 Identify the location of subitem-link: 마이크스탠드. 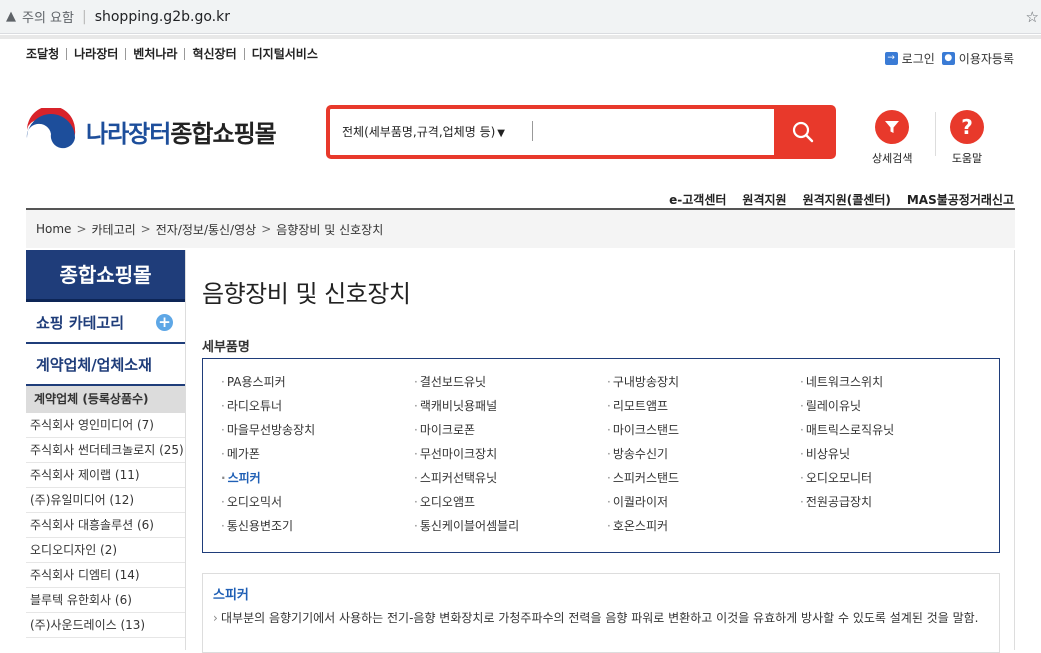
(703, 433).